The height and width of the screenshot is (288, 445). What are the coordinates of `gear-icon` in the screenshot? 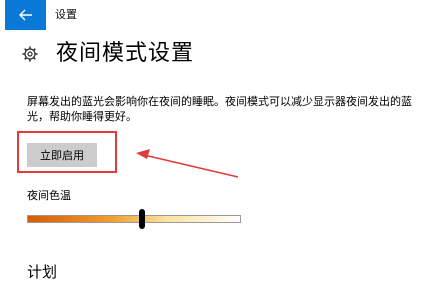 It's located at (30, 54).